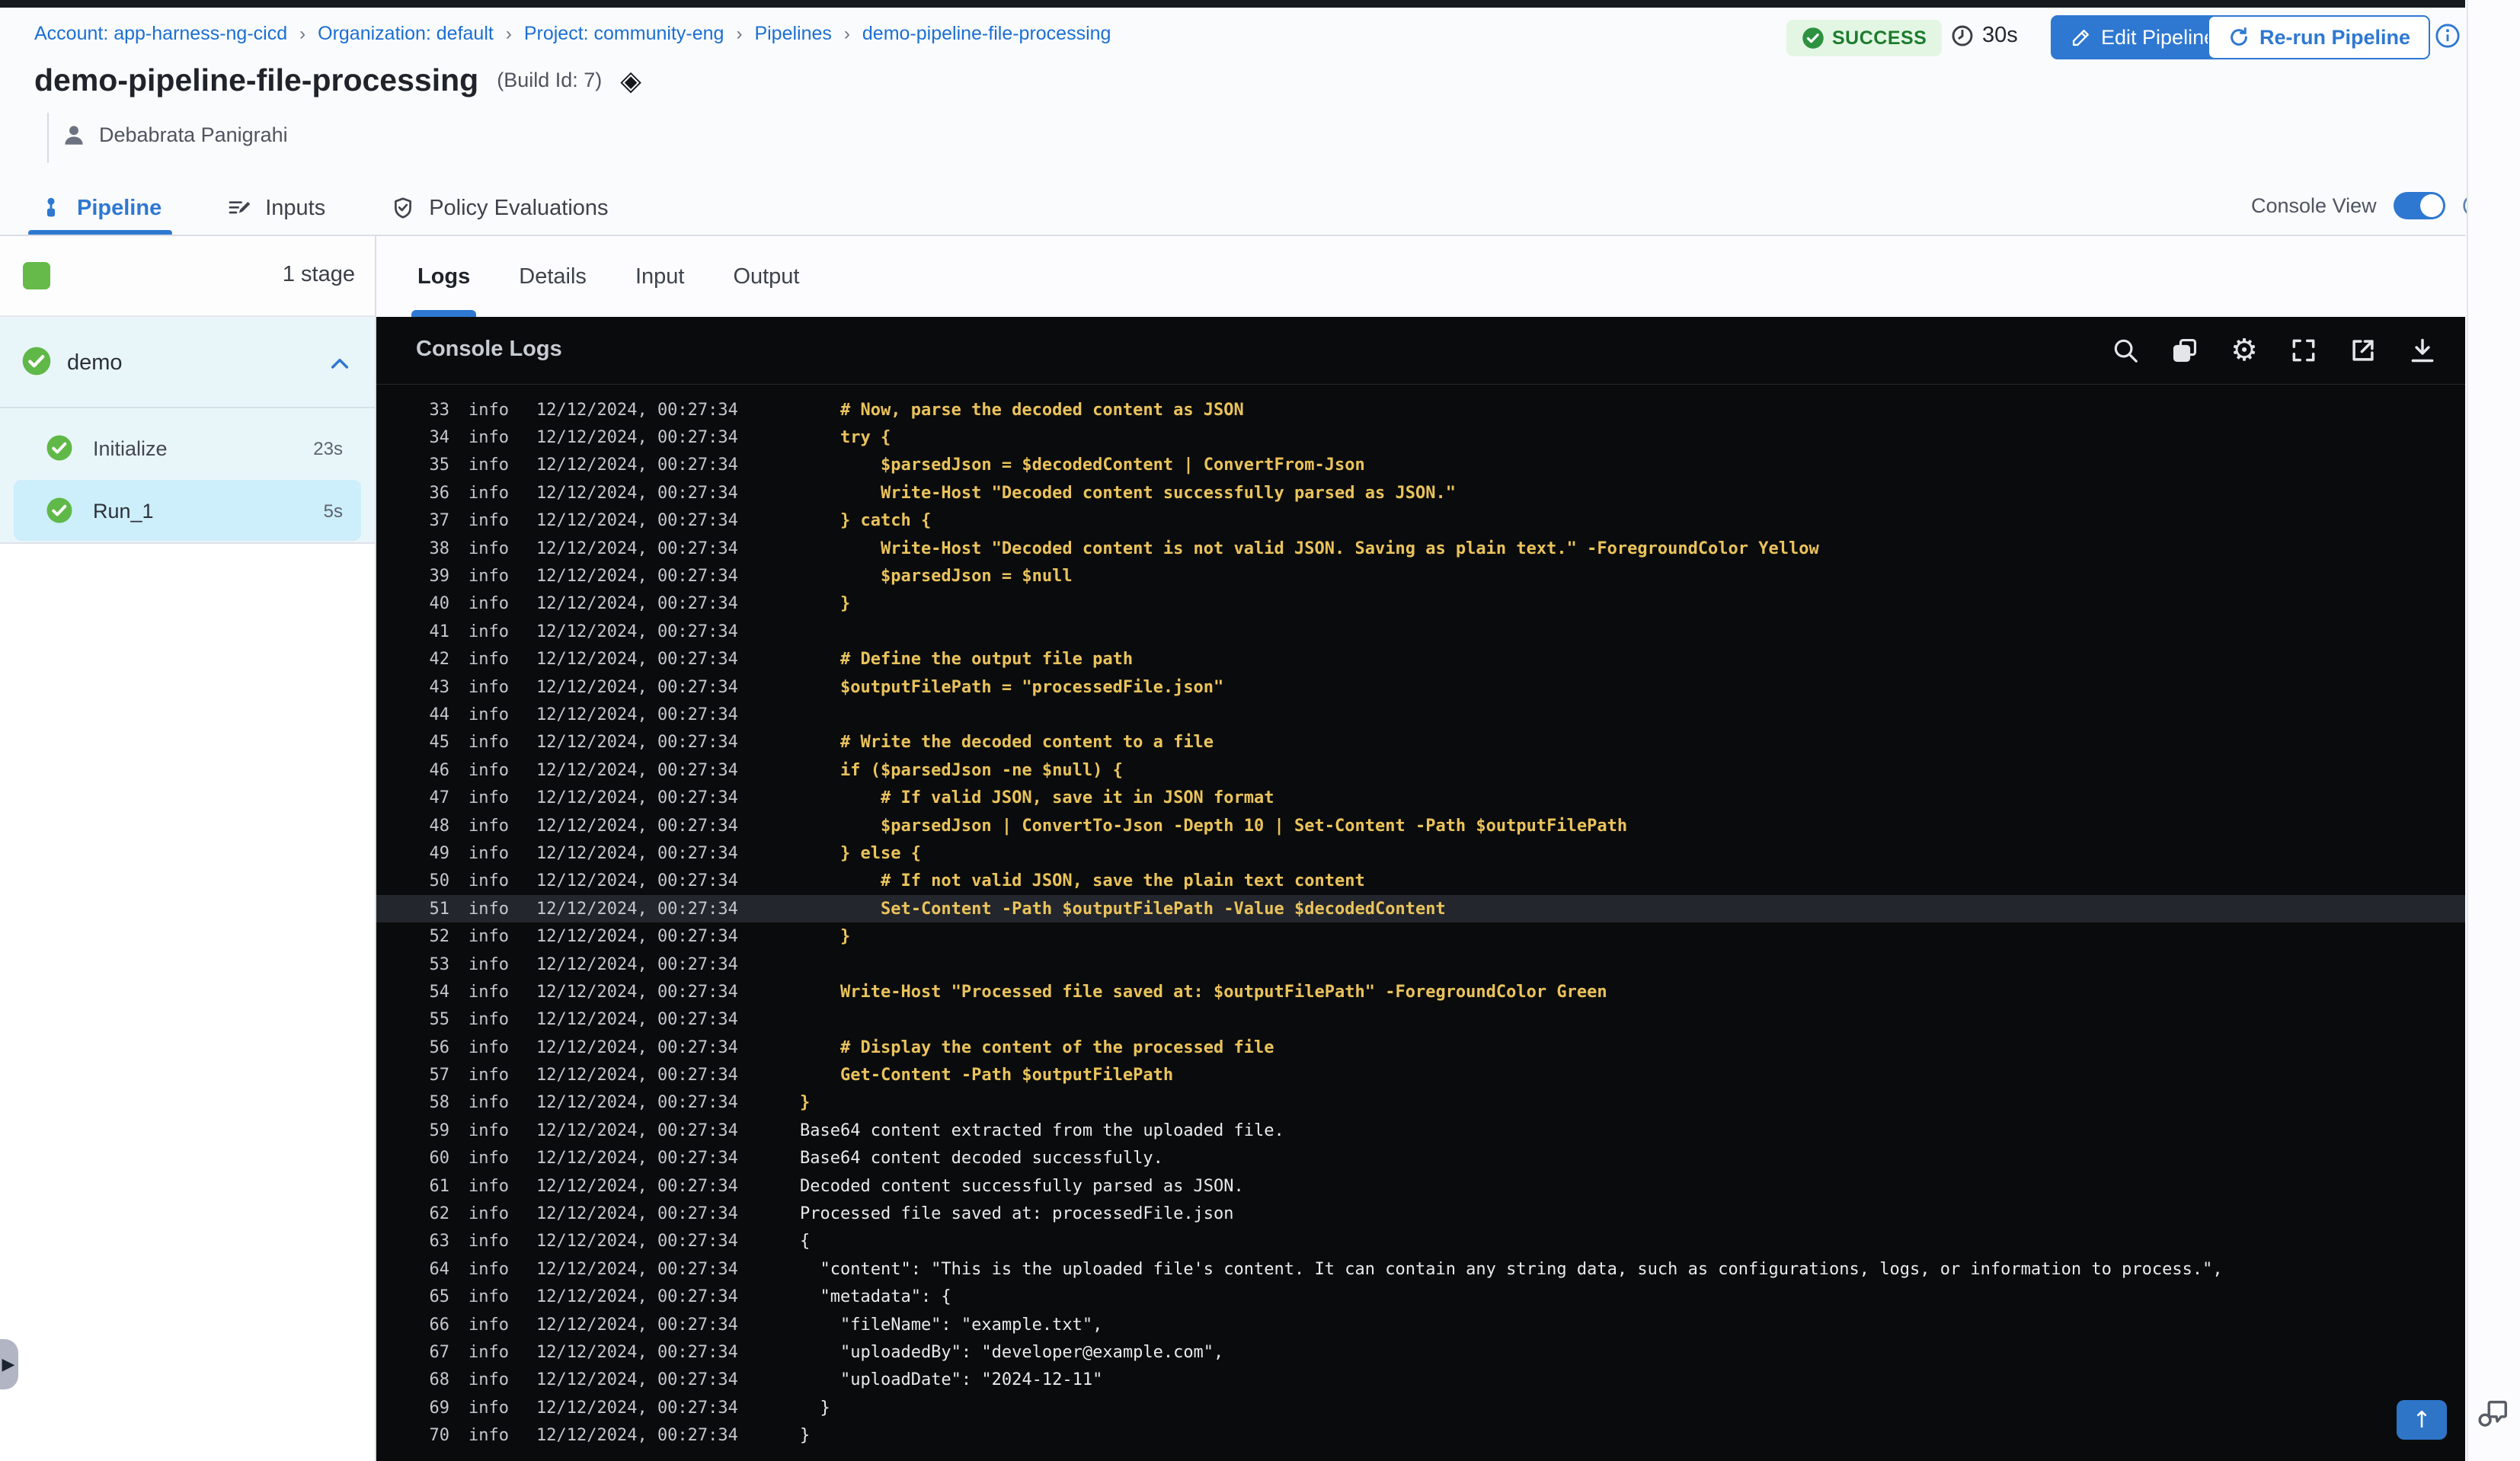 This screenshot has width=2520, height=1461. What do you see at coordinates (439, 1186) in the screenshot?
I see `log-line-number: 61` at bounding box center [439, 1186].